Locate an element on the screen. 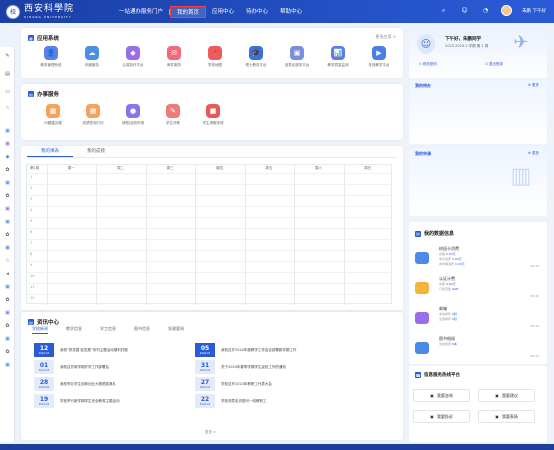 The image size is (554, 450). data-info-item: 图书借阅 当前借阅 0本 08-15 is located at coordinates (478, 349).